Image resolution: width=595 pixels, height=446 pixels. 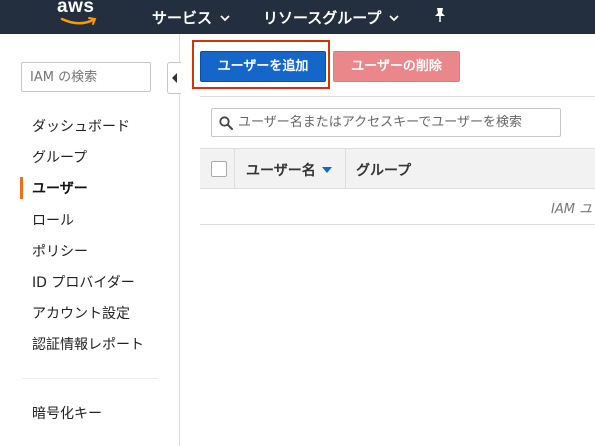 What do you see at coordinates (21, 188) in the screenshot?
I see `active-indicator` at bounding box center [21, 188].